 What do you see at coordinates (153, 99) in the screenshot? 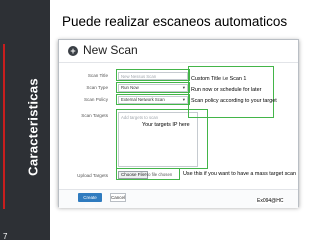
I see `scan-policy-highlight` at bounding box center [153, 99].